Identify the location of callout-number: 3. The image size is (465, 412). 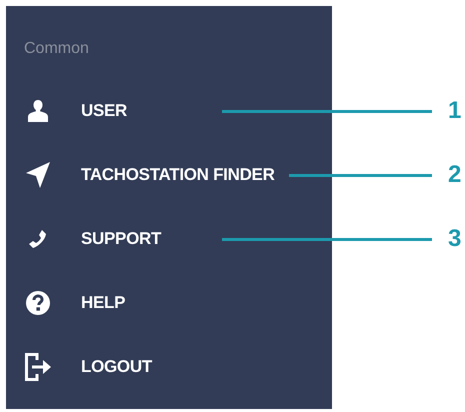
(455, 239).